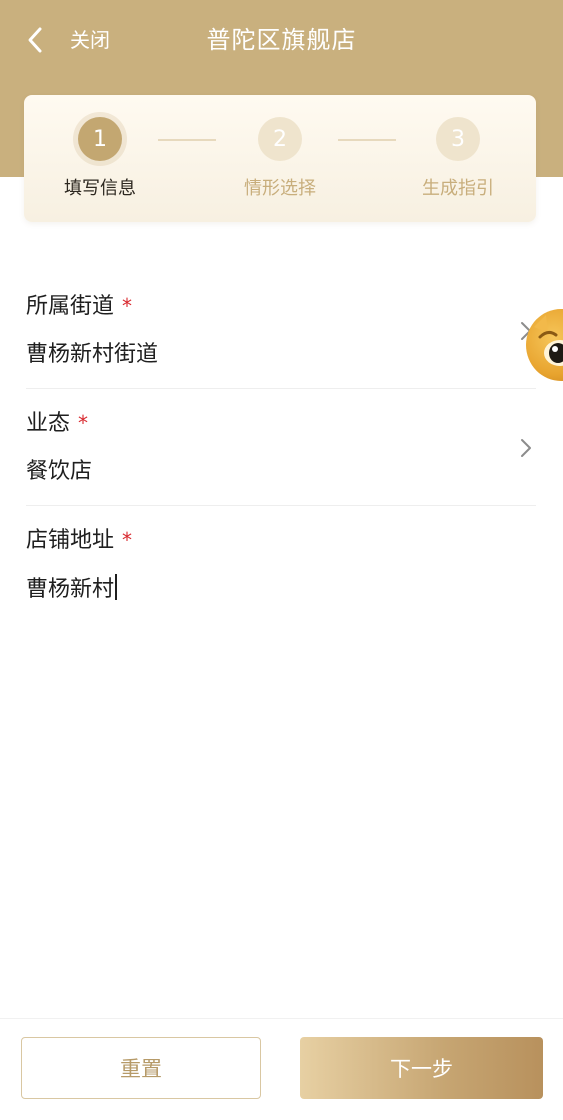  I want to click on street-label: 所属街道 *, so click(79, 306).